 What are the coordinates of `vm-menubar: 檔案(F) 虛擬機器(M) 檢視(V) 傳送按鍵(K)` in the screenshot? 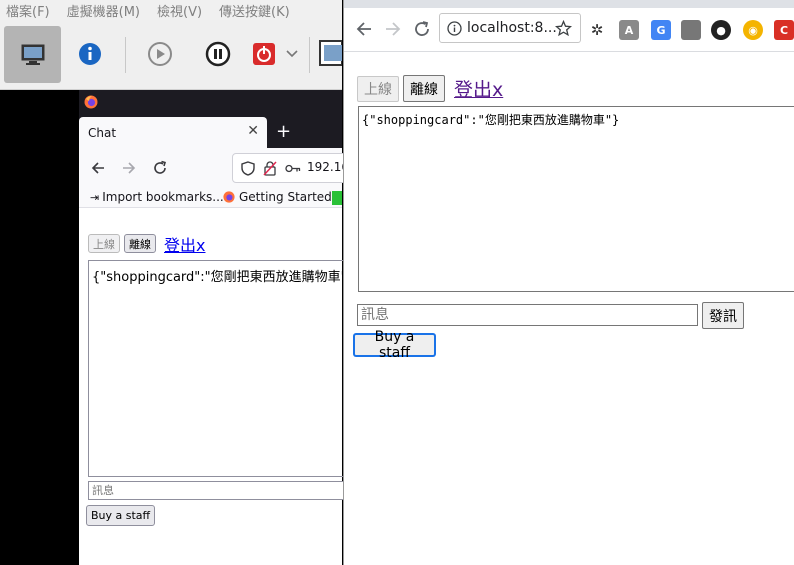 It's located at (171, 10).